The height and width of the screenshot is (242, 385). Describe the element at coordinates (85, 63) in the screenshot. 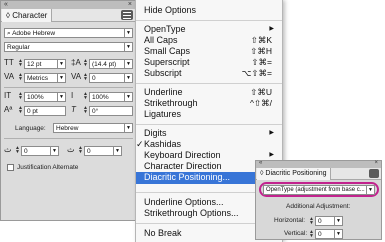

I see `leading-stepper: ▲ ▼` at that location.